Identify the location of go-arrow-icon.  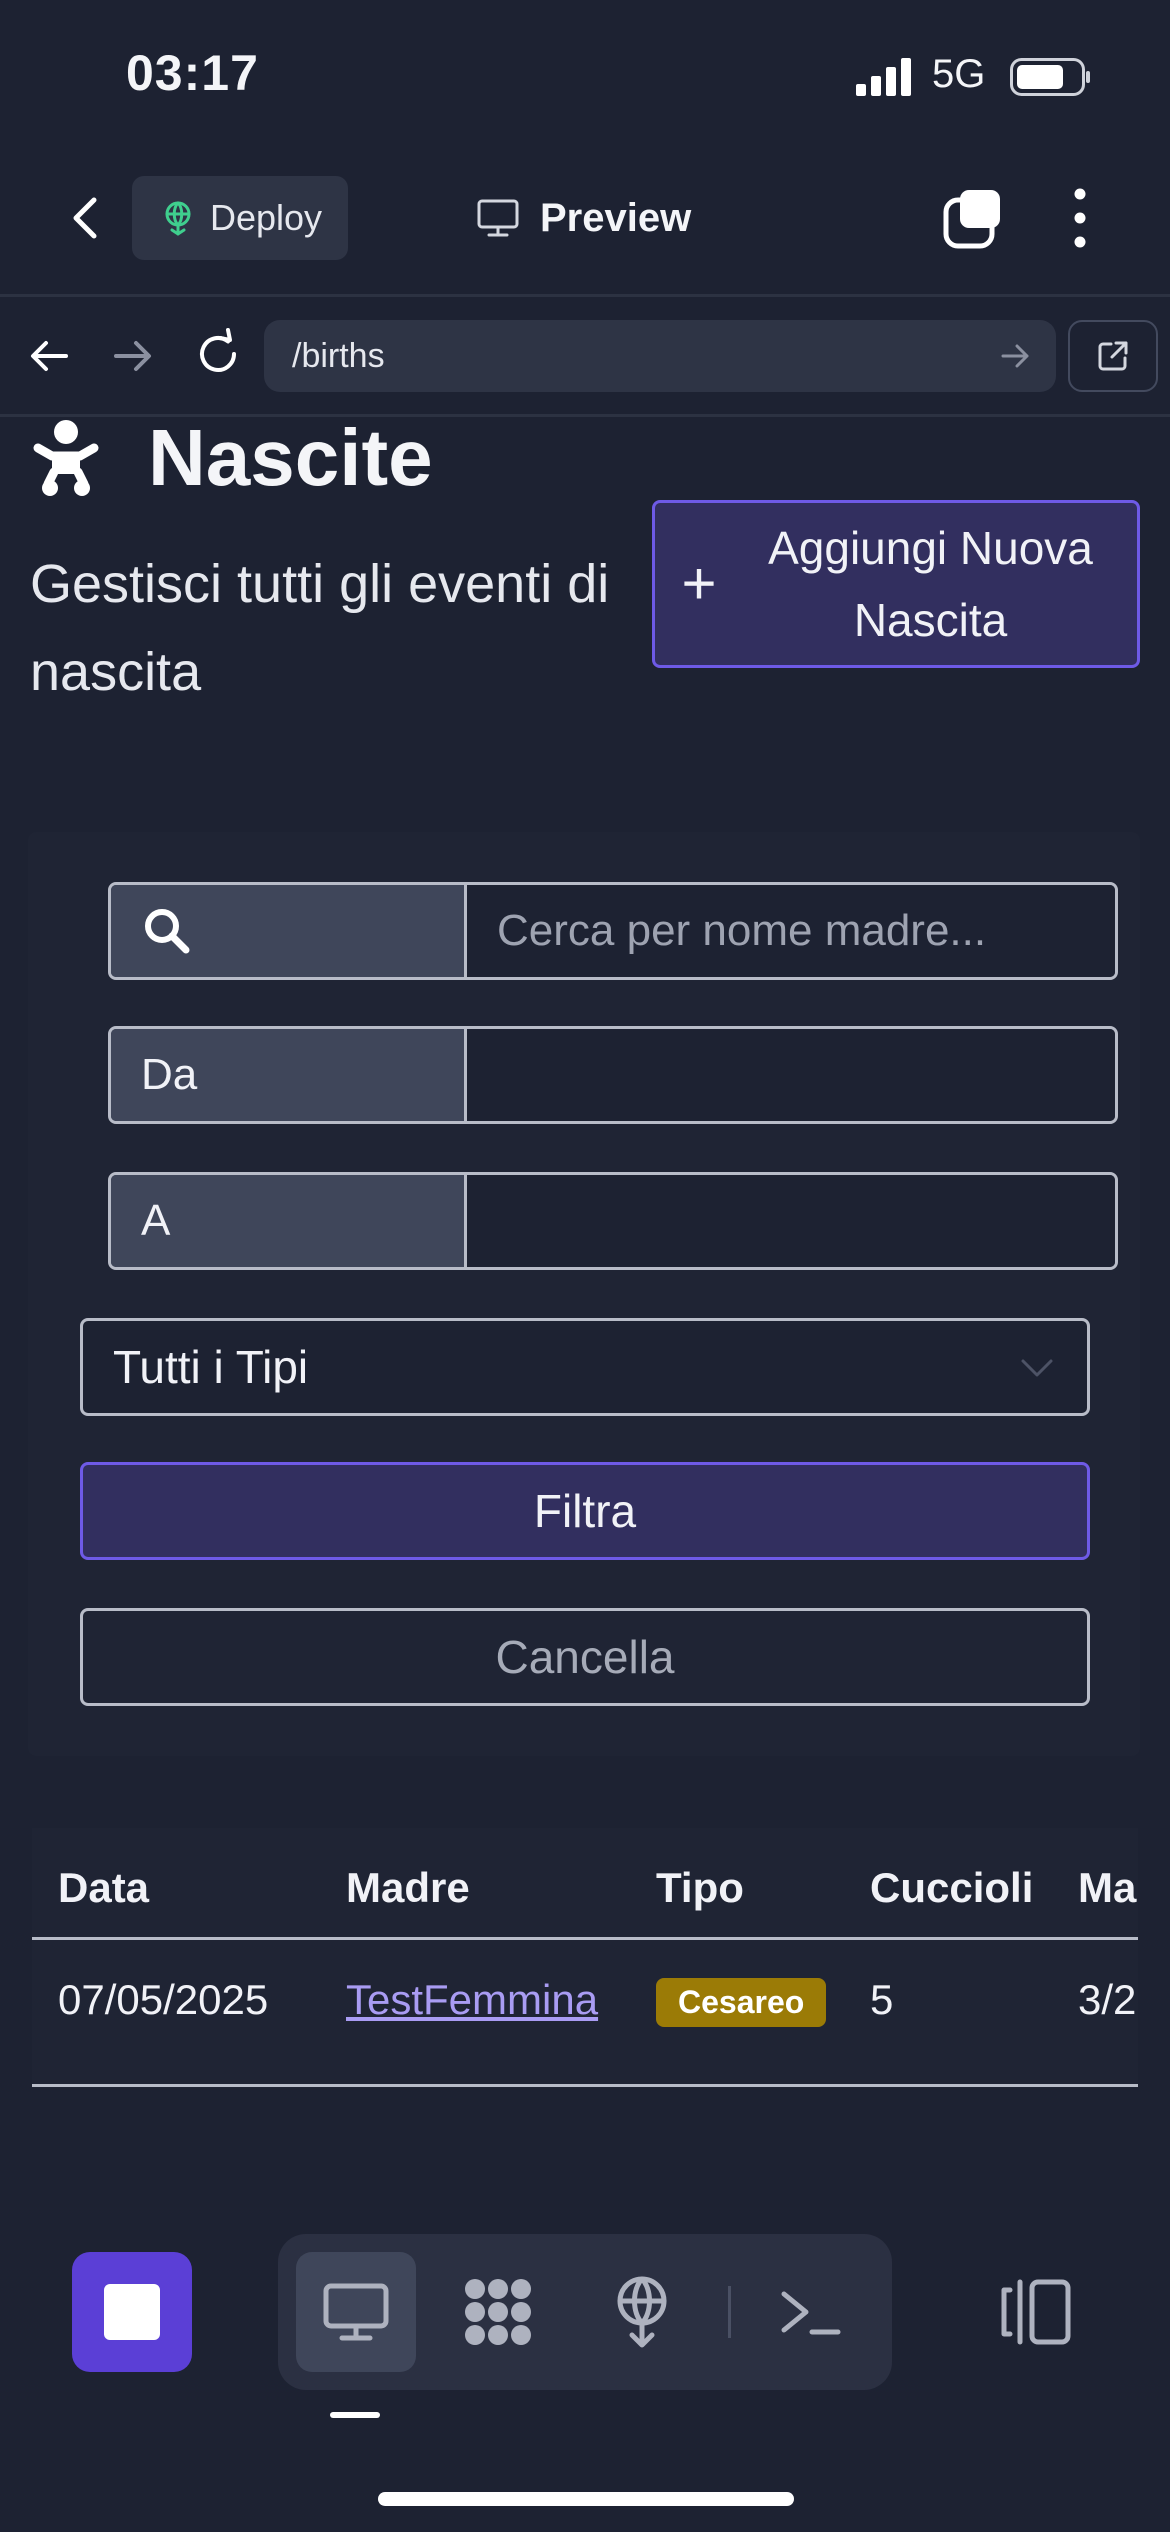
(1015, 356).